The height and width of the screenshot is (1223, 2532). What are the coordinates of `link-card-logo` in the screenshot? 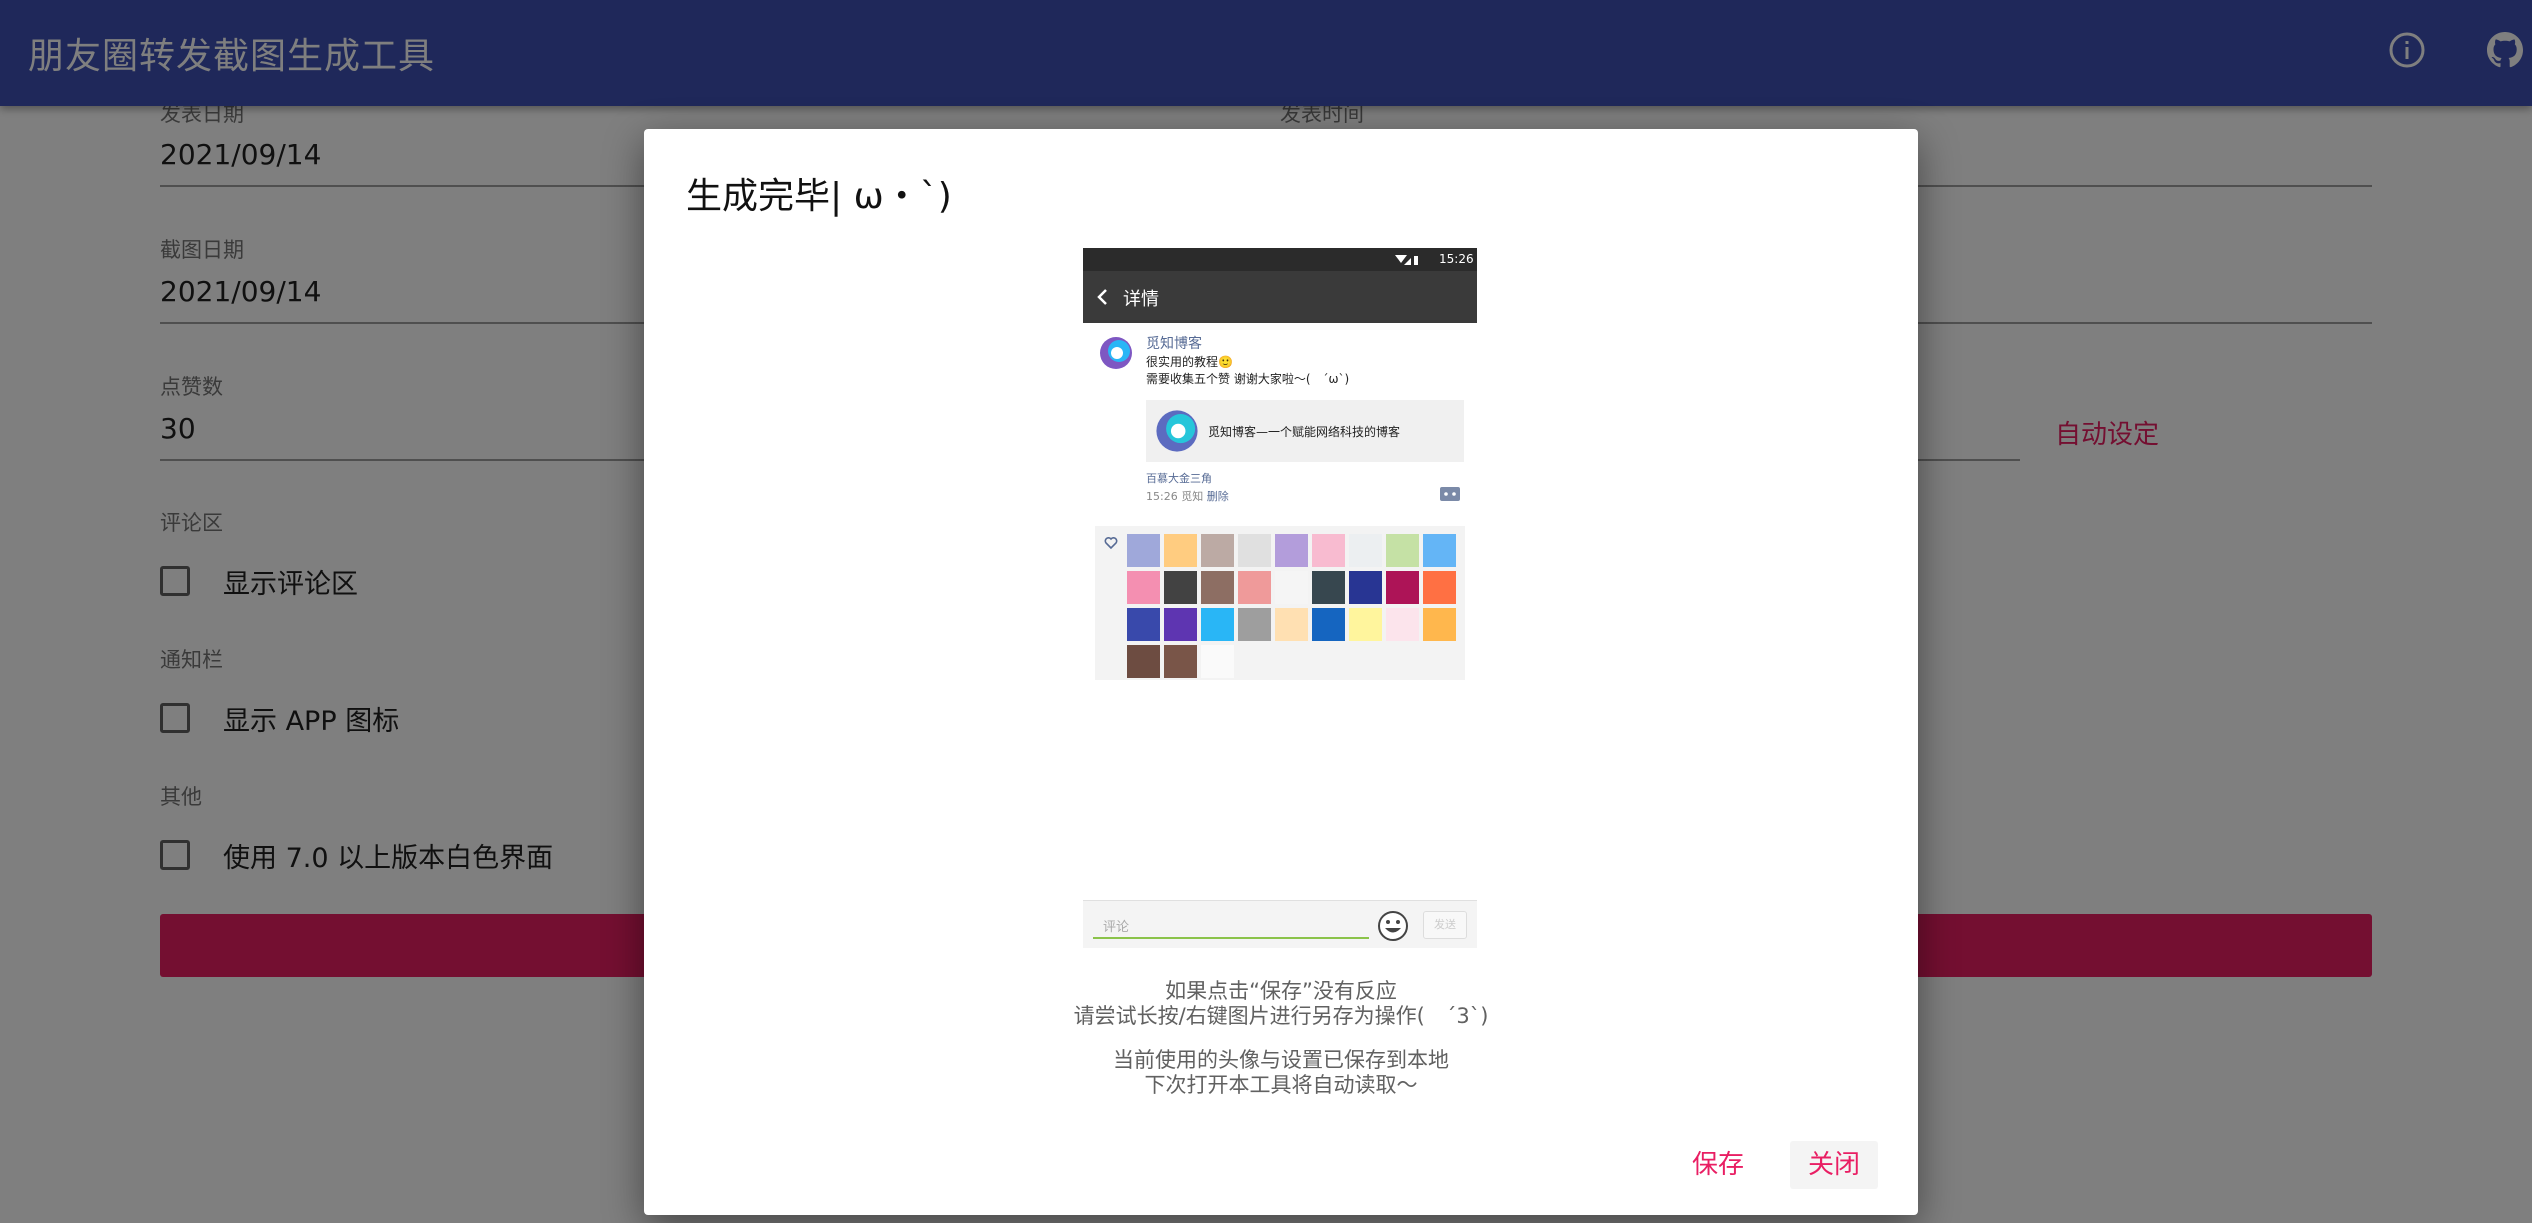 It's located at (1177, 431).